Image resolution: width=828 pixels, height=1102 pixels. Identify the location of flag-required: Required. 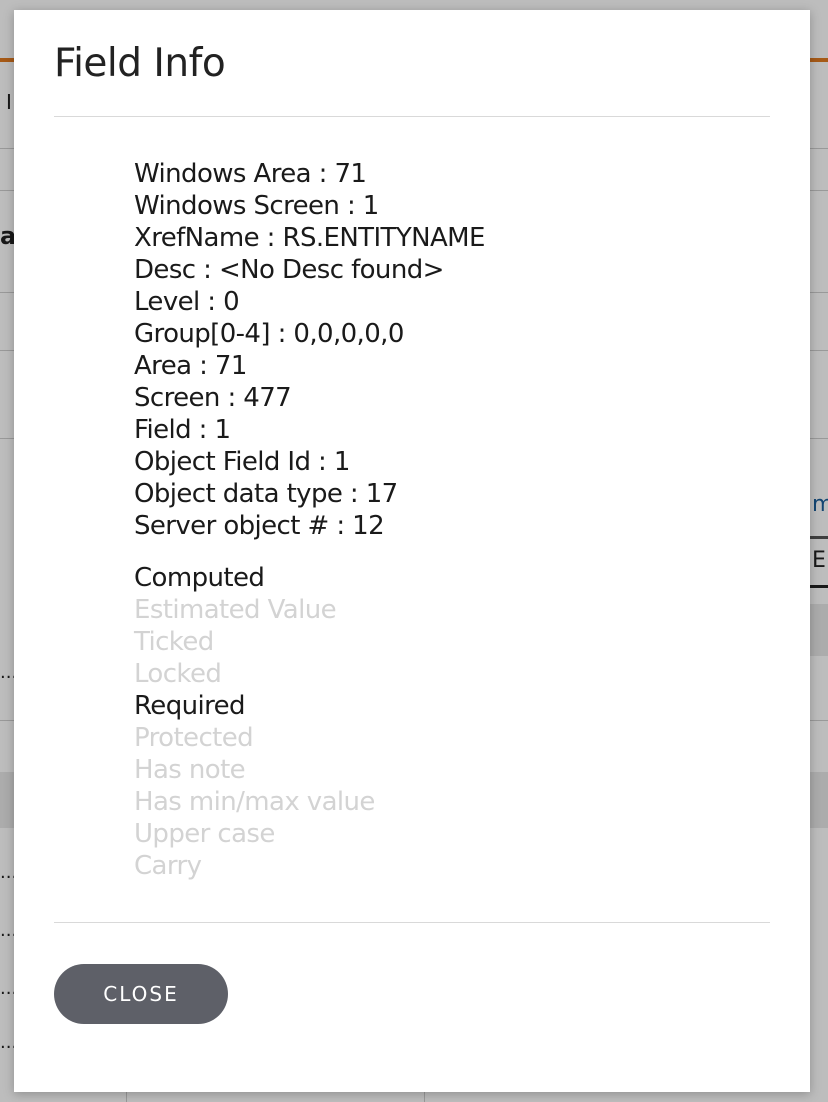
(190, 706).